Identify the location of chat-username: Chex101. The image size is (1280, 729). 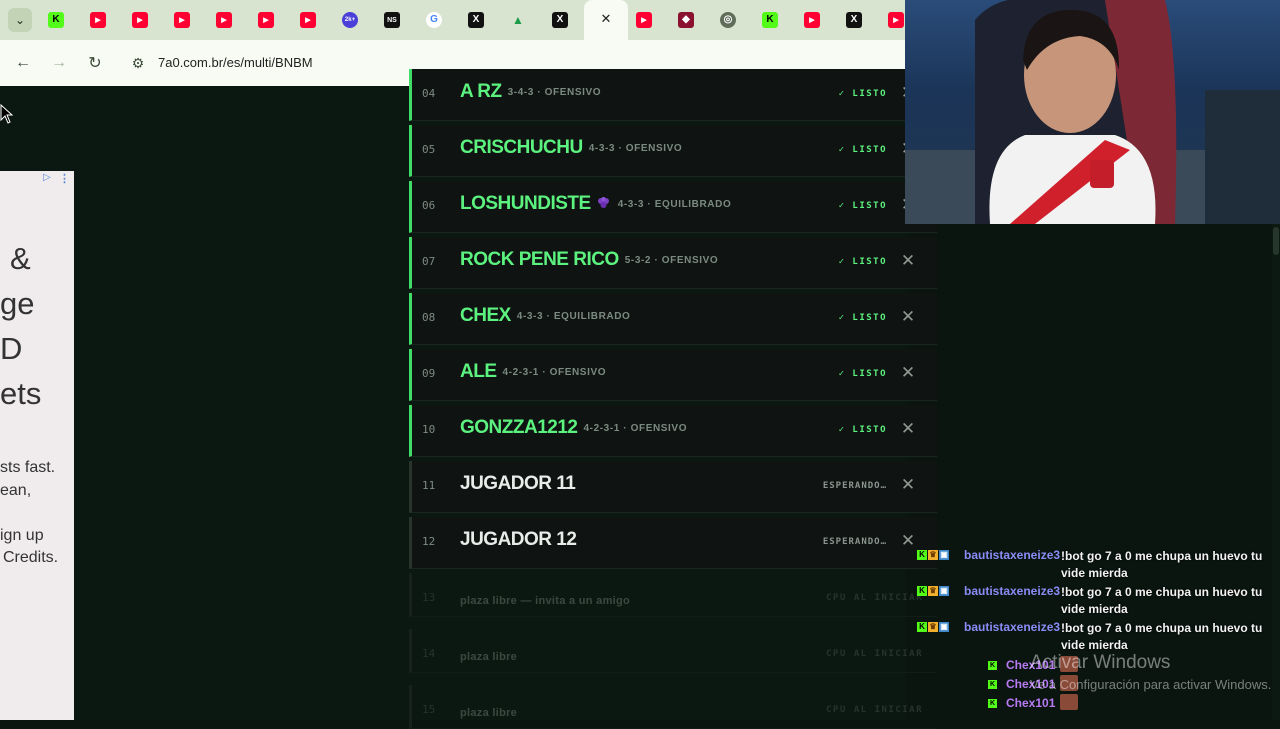
(1030, 703).